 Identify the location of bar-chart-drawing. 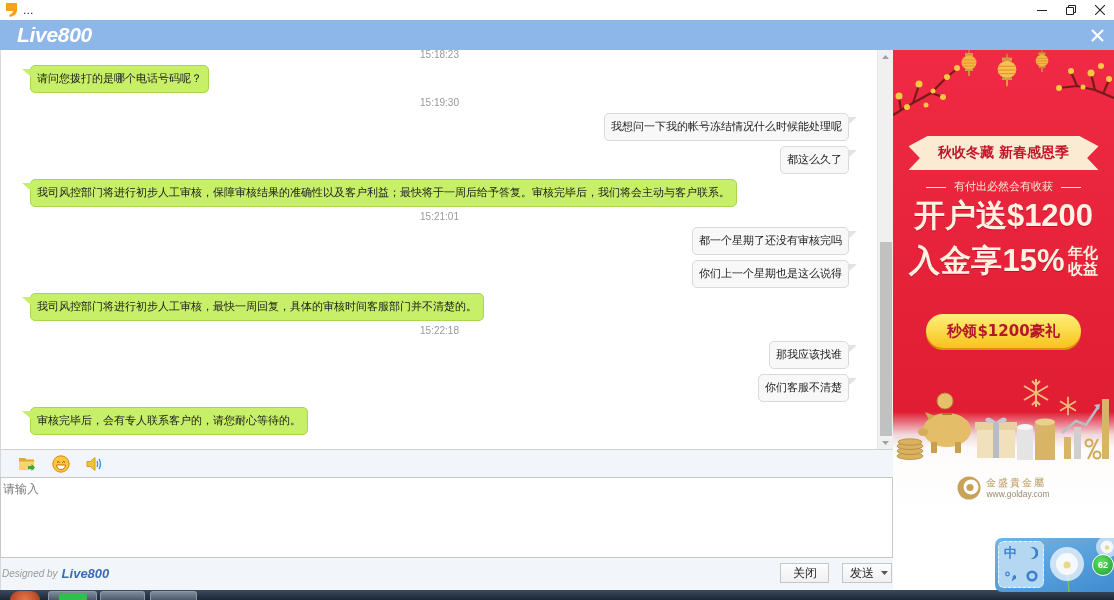
(1086, 429).